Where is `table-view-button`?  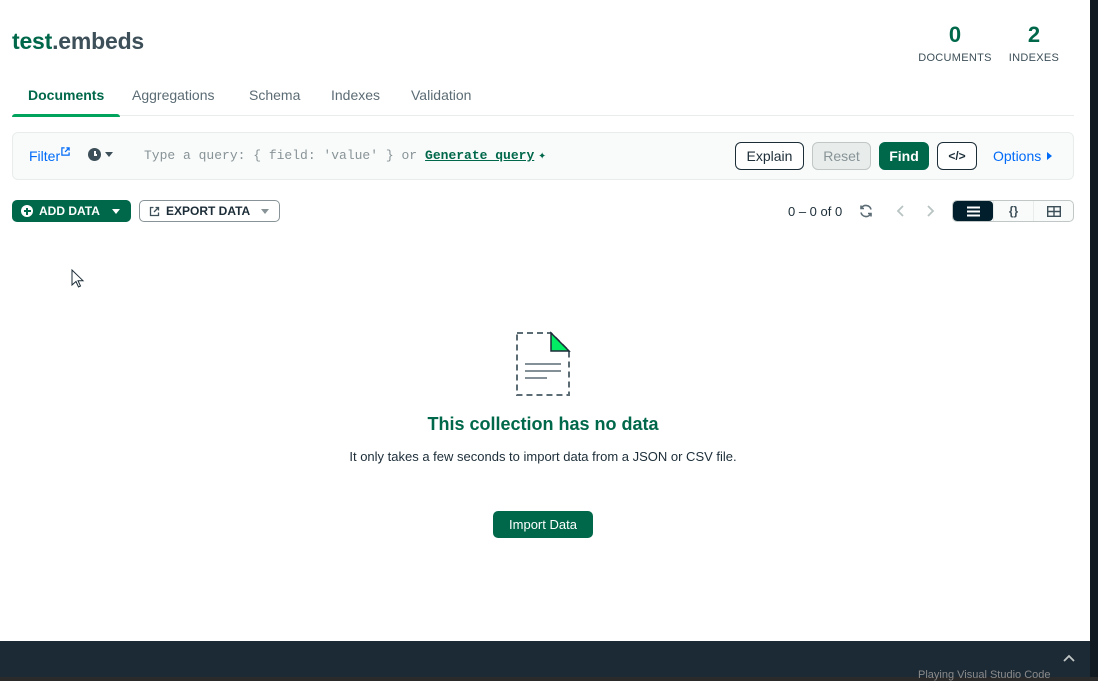
table-view-button is located at coordinates (1053, 211).